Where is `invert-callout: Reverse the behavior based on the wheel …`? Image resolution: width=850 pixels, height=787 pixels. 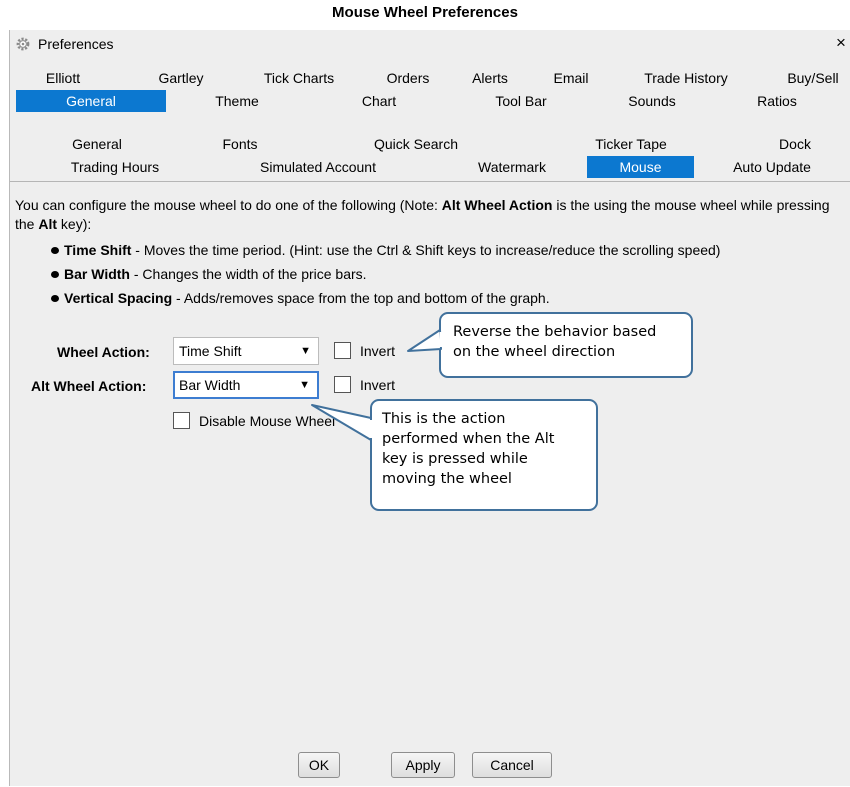 invert-callout: Reverse the behavior based on the wheel … is located at coordinates (566, 345).